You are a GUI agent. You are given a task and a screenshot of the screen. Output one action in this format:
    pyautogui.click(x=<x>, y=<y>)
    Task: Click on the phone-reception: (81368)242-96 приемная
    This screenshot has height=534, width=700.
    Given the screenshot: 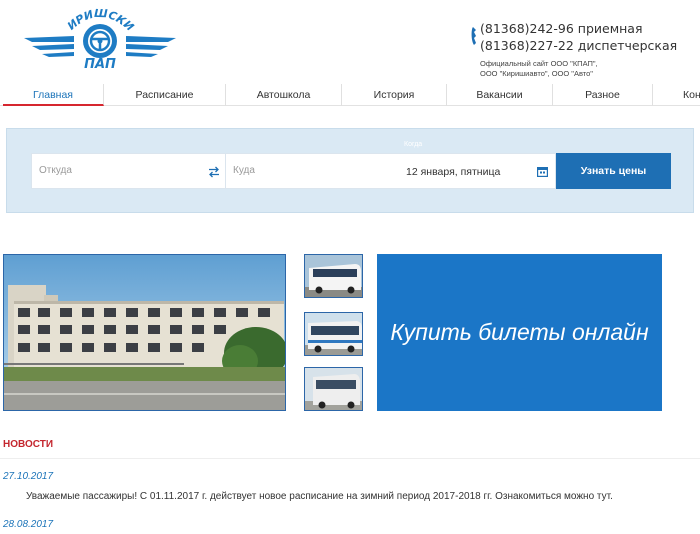 What is the action you would take?
    pyautogui.click(x=561, y=28)
    